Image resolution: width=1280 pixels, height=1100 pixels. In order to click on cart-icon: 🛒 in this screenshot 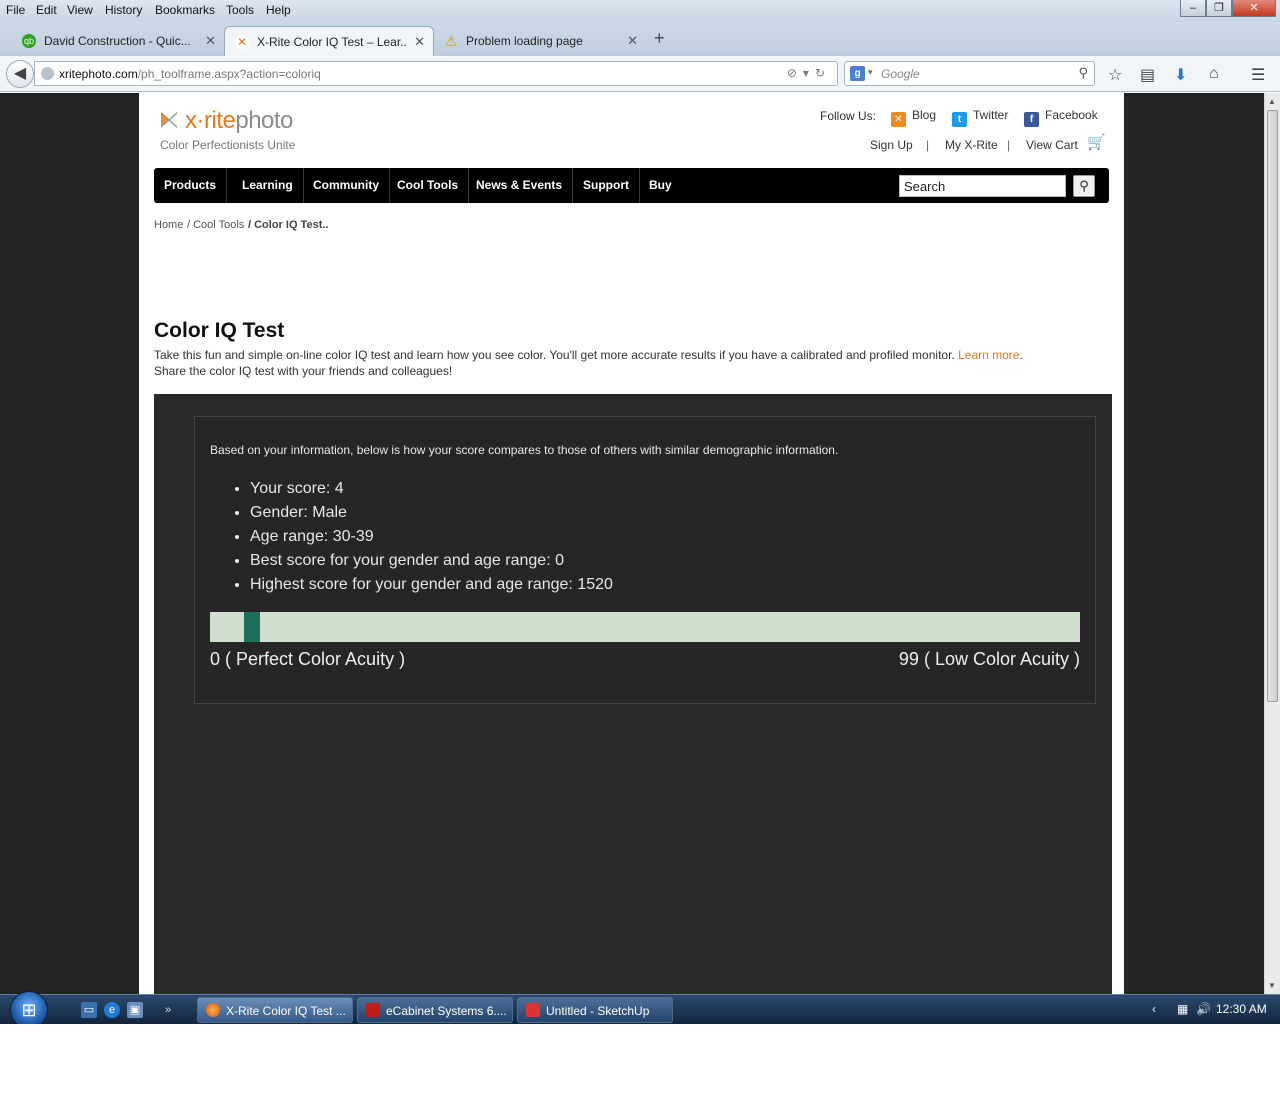, I will do `click(1096, 142)`.